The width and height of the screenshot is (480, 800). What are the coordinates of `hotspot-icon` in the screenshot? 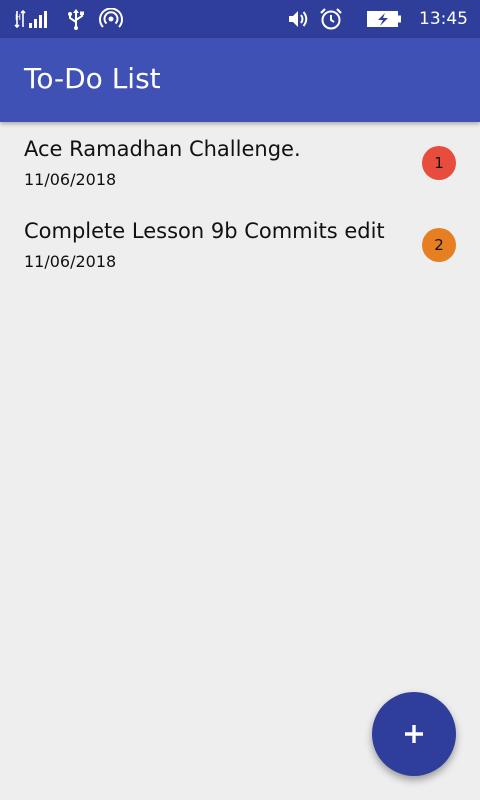 It's located at (111, 19).